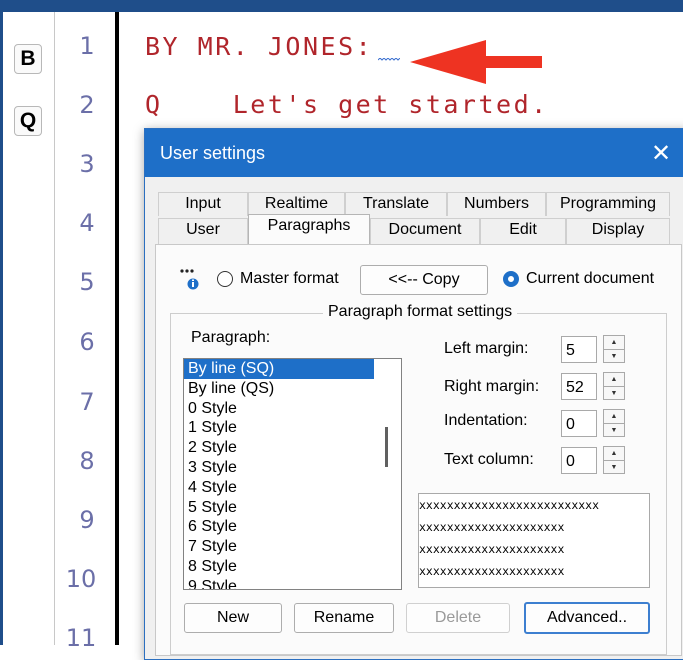  Describe the element at coordinates (425, 231) in the screenshot. I see `tab-document: Document` at that location.